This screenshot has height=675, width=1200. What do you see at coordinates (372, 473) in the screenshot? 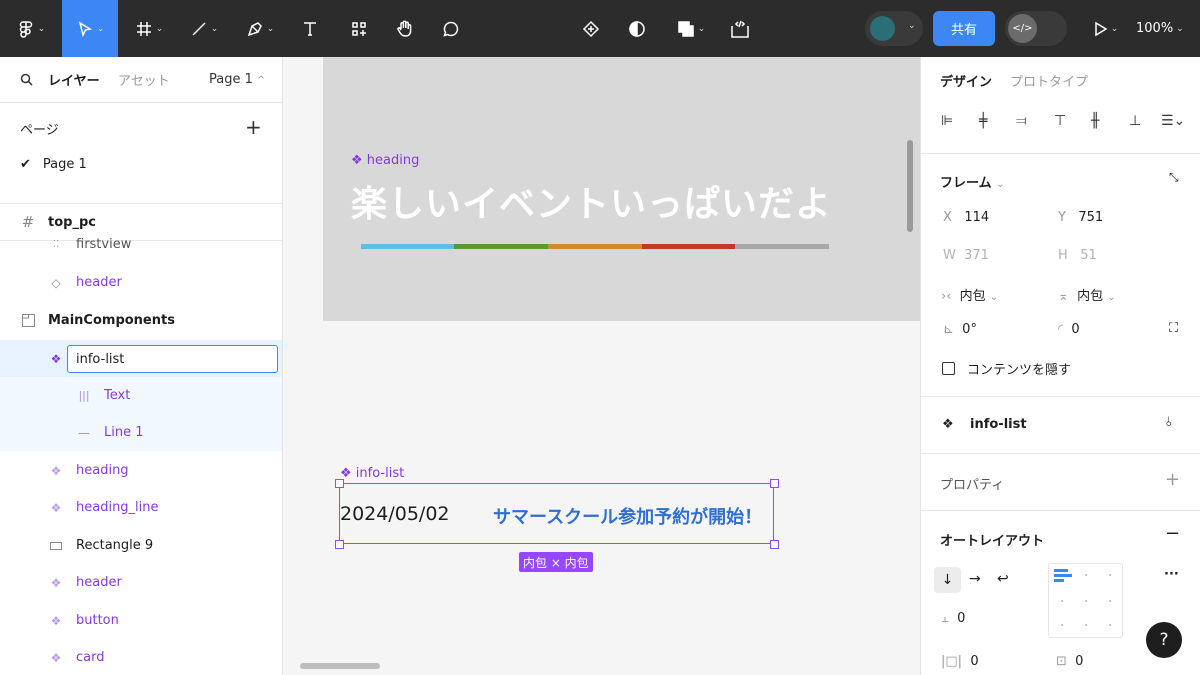
I see `info-list-component-label: ❖ info-list` at bounding box center [372, 473].